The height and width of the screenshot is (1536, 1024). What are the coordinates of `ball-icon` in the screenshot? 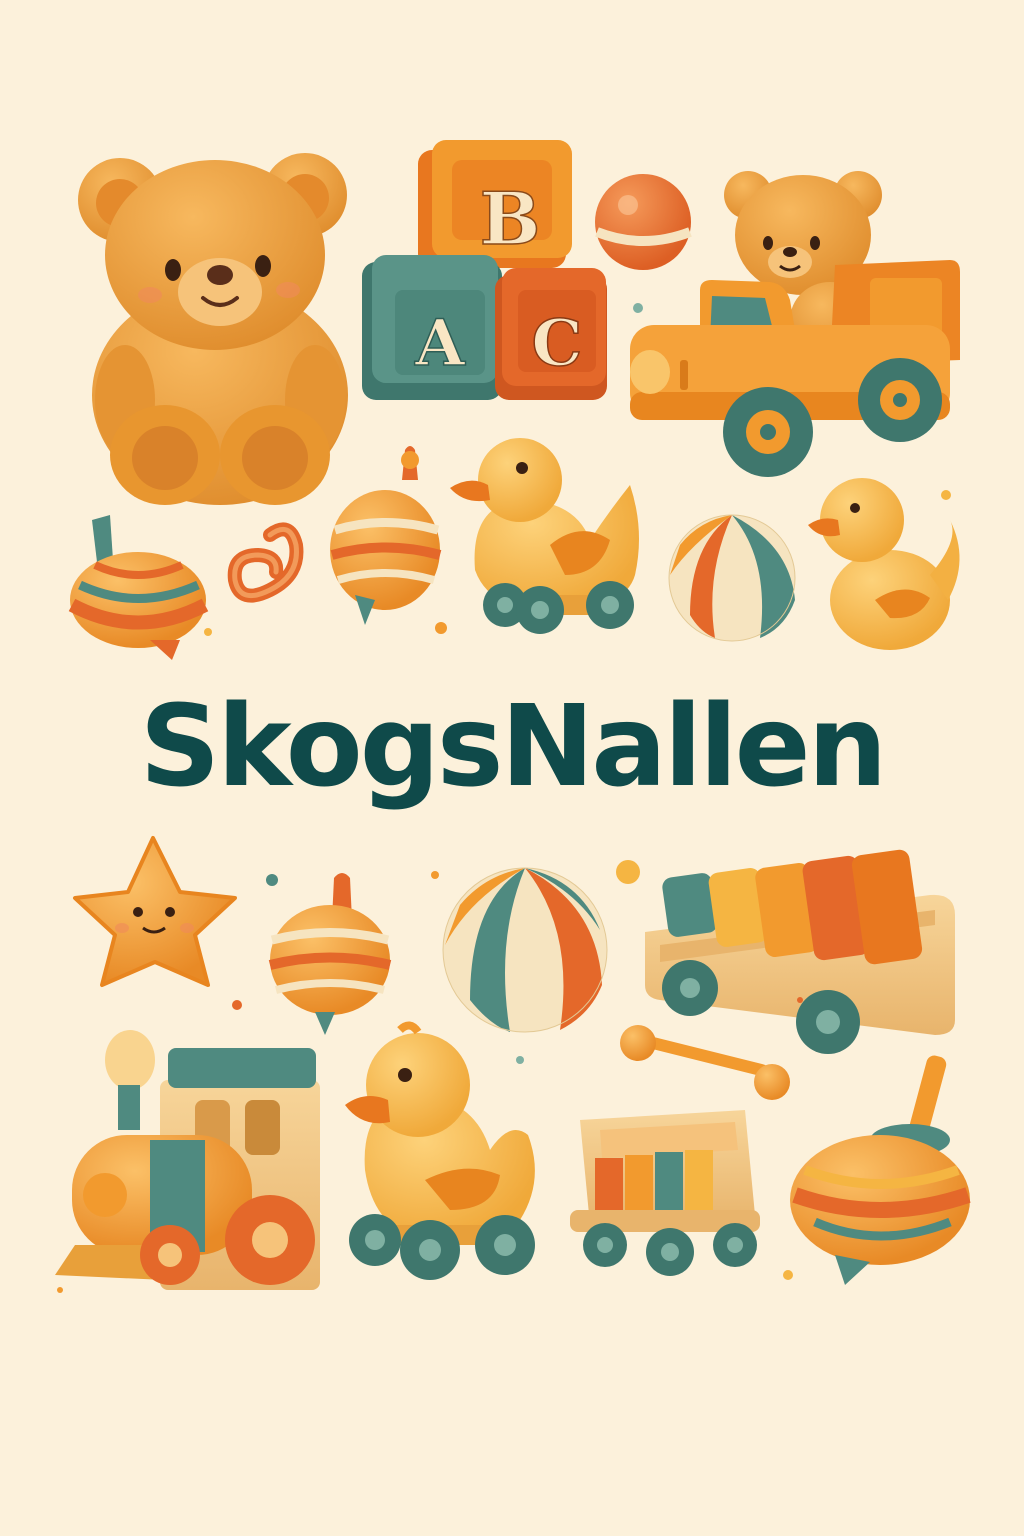 It's located at (643, 222).